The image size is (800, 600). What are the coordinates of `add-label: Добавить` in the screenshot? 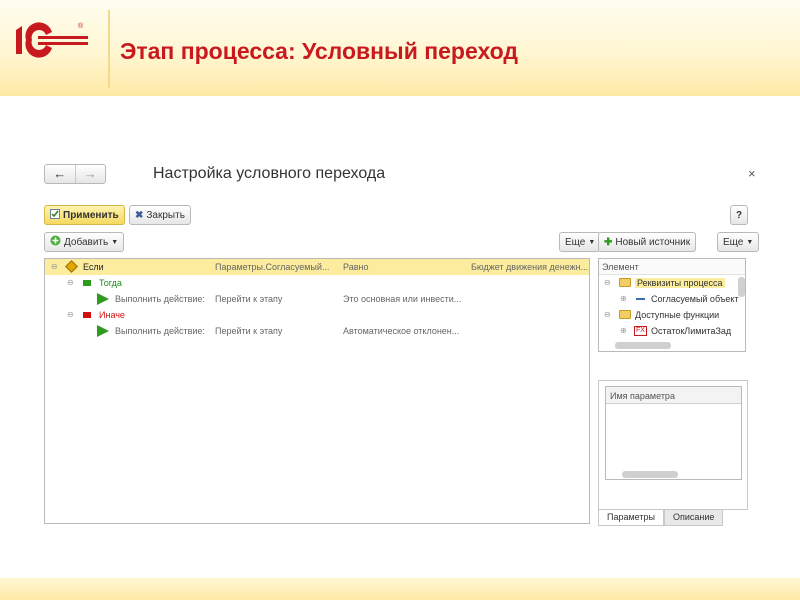 It's located at (86, 242).